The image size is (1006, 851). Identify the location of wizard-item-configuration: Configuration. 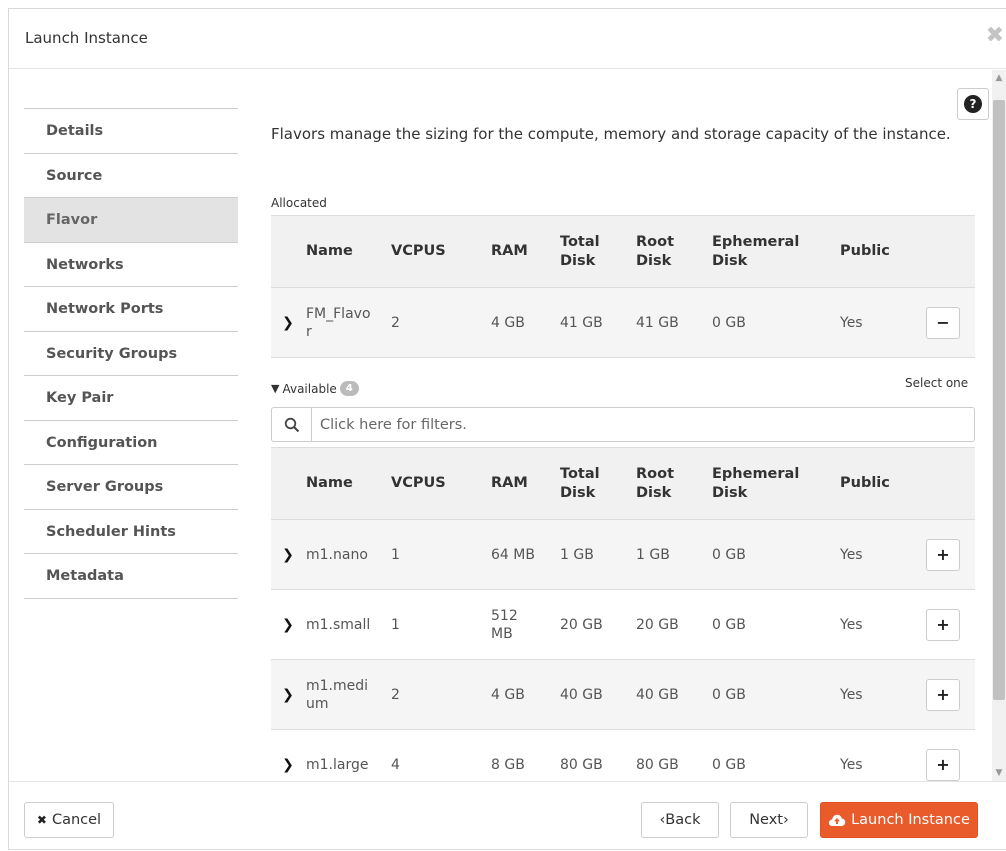
(131, 443).